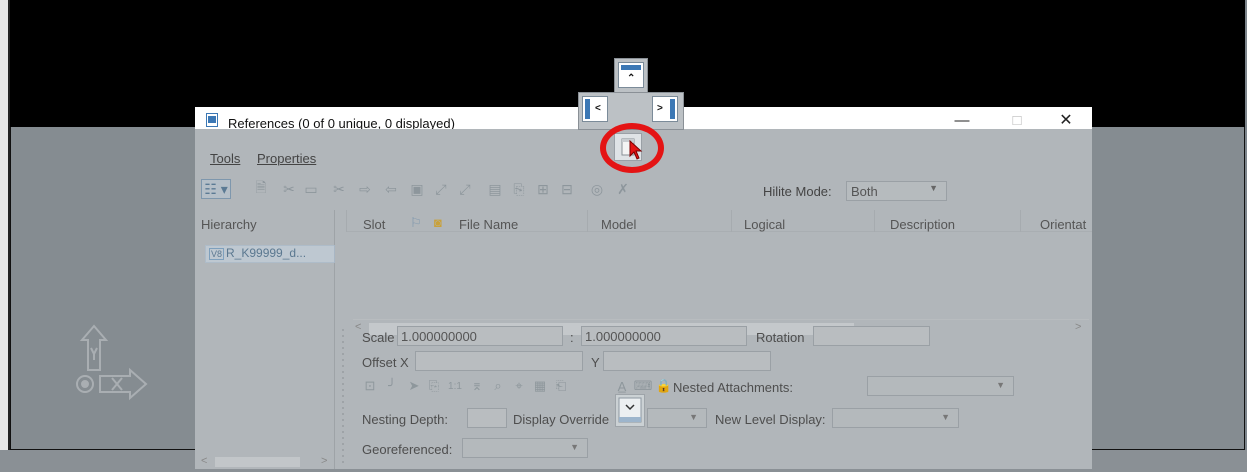 This screenshot has width=1247, height=472. What do you see at coordinates (623, 189) in the screenshot?
I see `delete-icon: ✗` at bounding box center [623, 189].